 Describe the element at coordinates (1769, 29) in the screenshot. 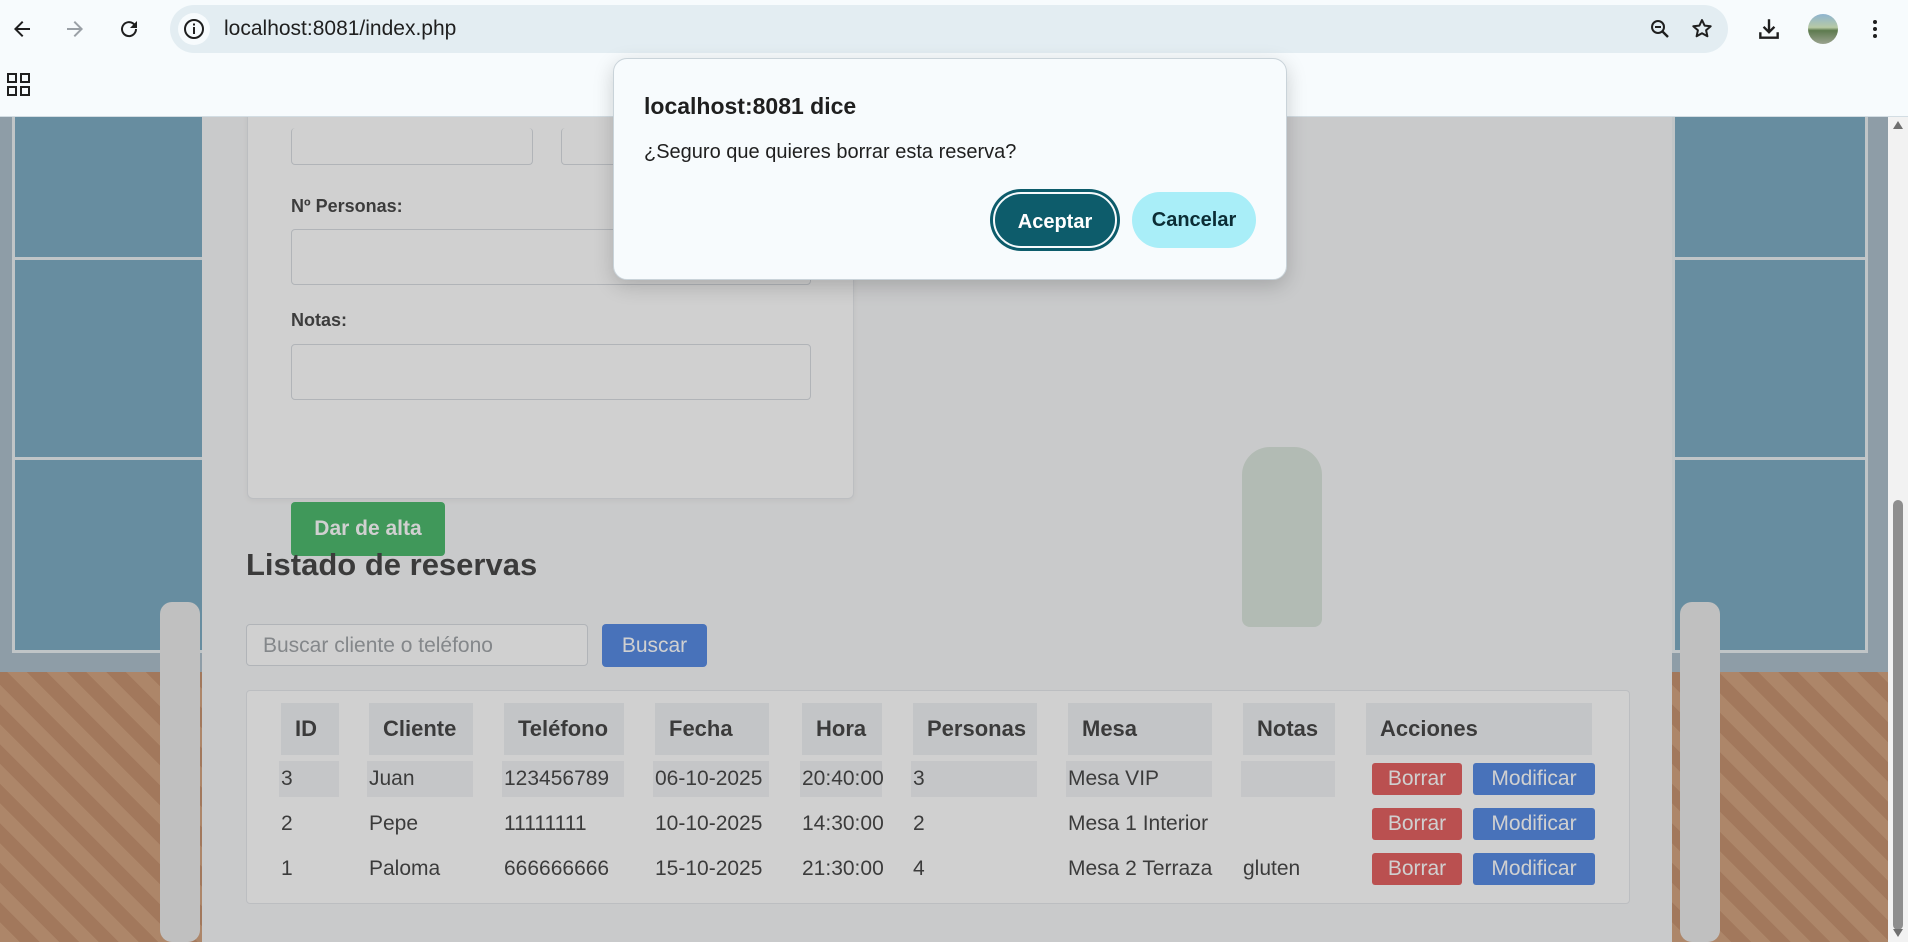

I see `download-icon` at that location.